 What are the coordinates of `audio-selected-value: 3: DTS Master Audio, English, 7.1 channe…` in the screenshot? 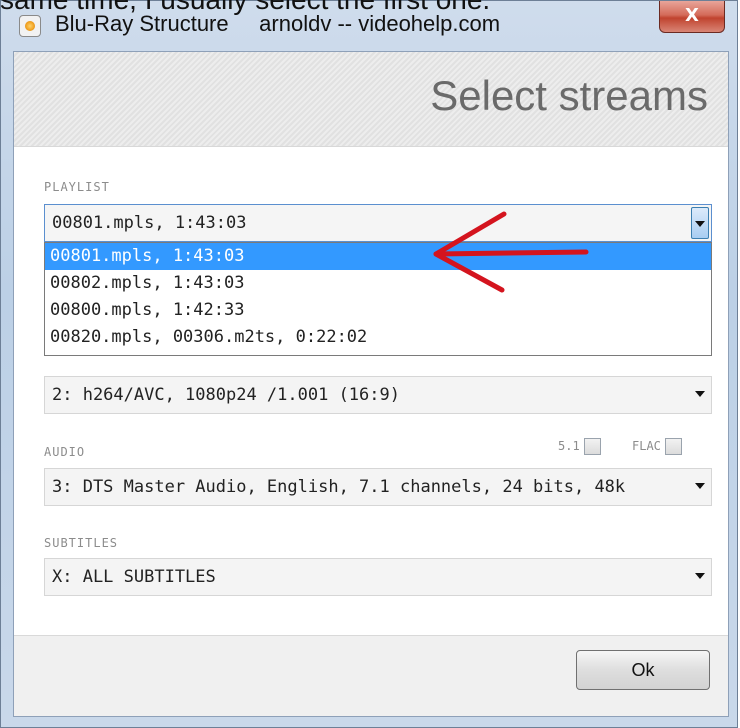 It's located at (339, 487).